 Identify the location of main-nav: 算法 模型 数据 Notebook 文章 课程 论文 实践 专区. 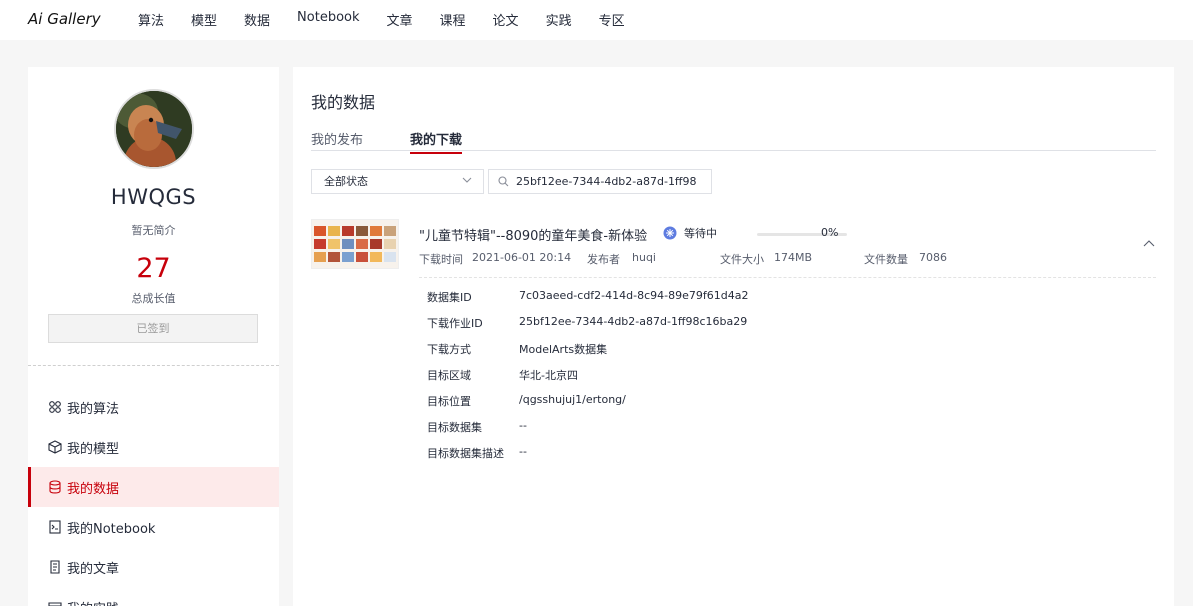
(395, 19).